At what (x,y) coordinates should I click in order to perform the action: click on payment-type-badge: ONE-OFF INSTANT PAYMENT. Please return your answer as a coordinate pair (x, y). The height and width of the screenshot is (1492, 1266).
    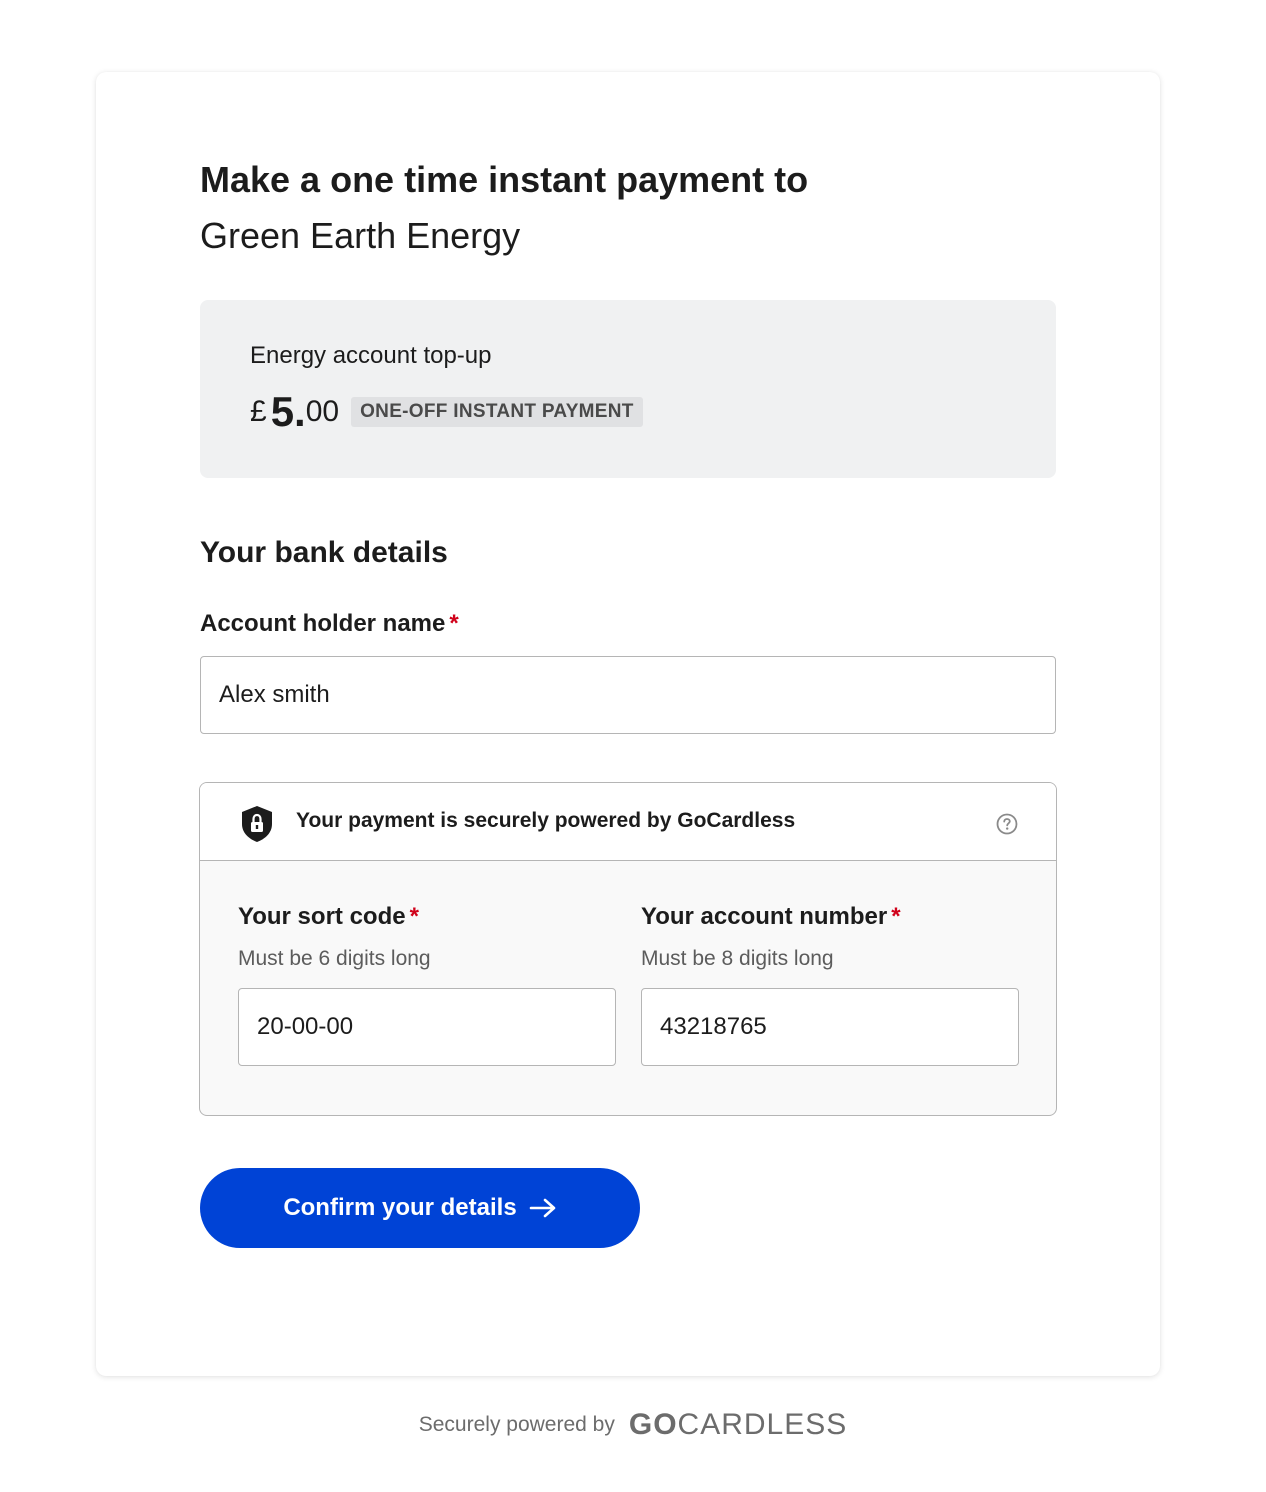
    Looking at the image, I should click on (497, 412).